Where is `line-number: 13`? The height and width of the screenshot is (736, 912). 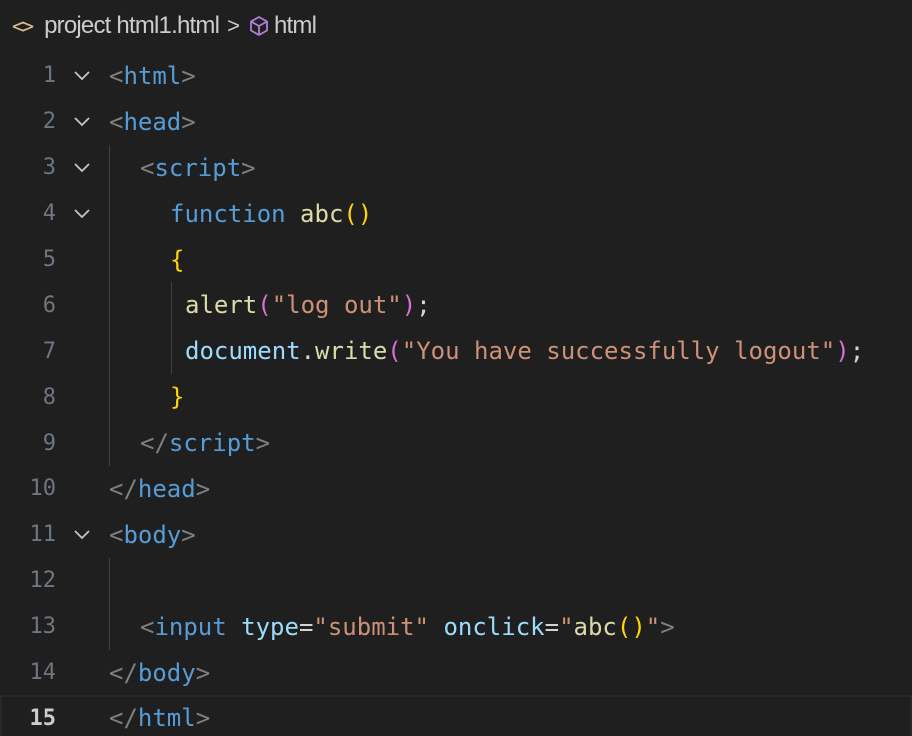 line-number: 13 is located at coordinates (43, 627).